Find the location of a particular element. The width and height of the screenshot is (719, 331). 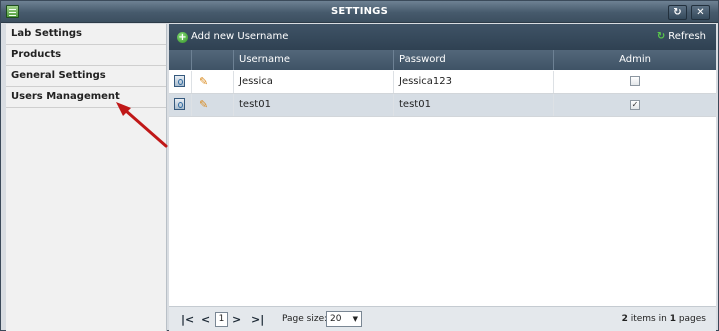

window-close-button: ✕ is located at coordinates (700, 12).